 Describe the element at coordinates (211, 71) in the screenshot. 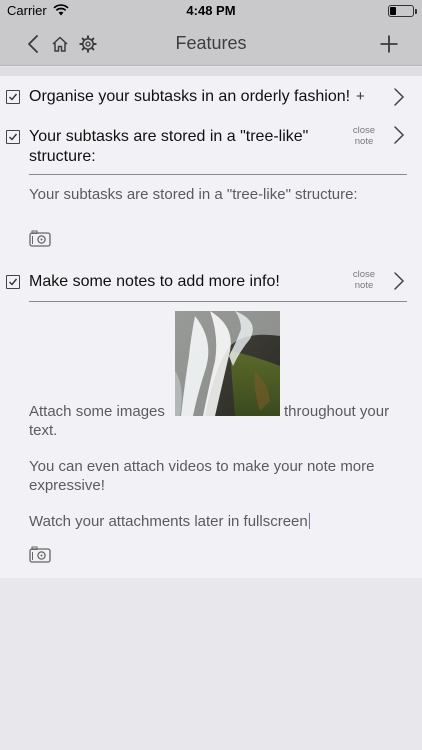

I see `header-divider-strip` at that location.